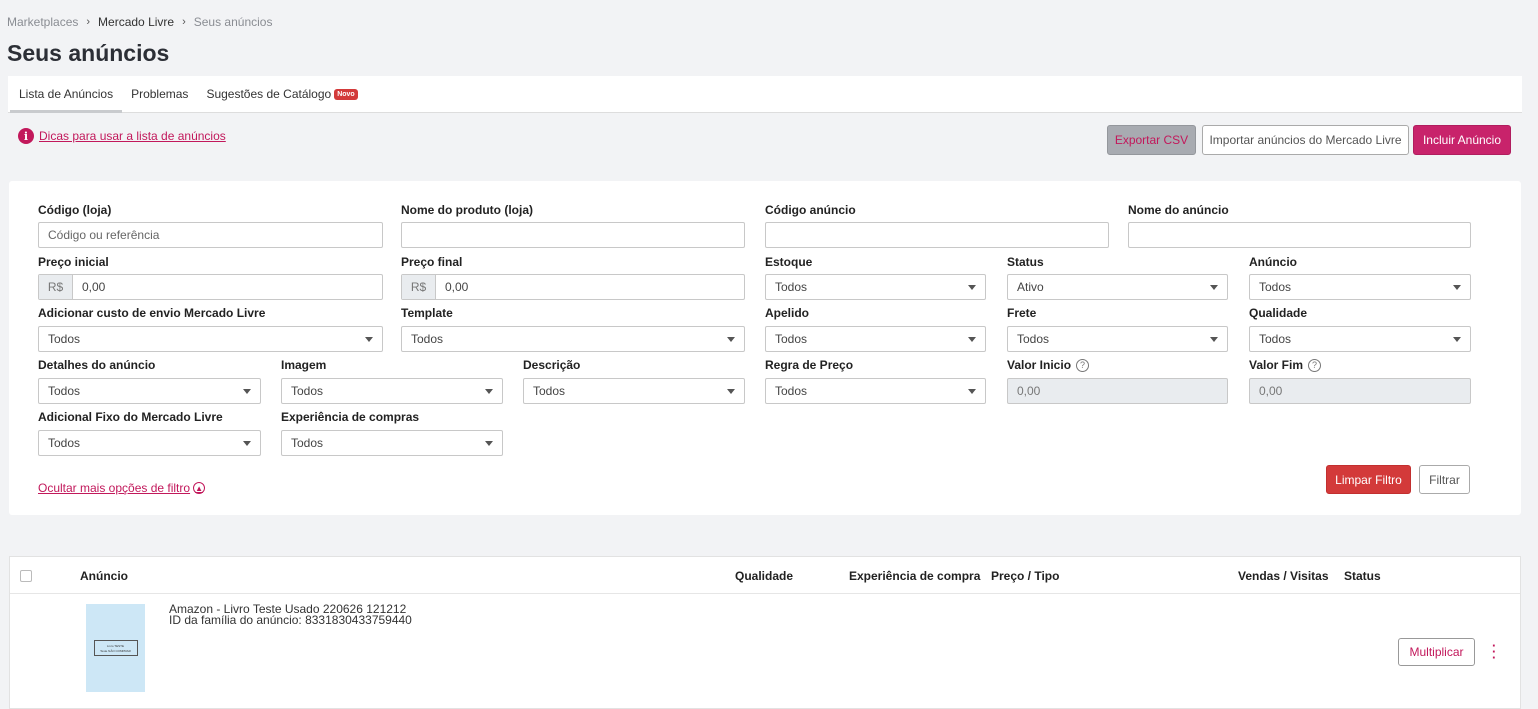 The image size is (1538, 709). What do you see at coordinates (1025, 262) in the screenshot?
I see `filter-label: Status` at bounding box center [1025, 262].